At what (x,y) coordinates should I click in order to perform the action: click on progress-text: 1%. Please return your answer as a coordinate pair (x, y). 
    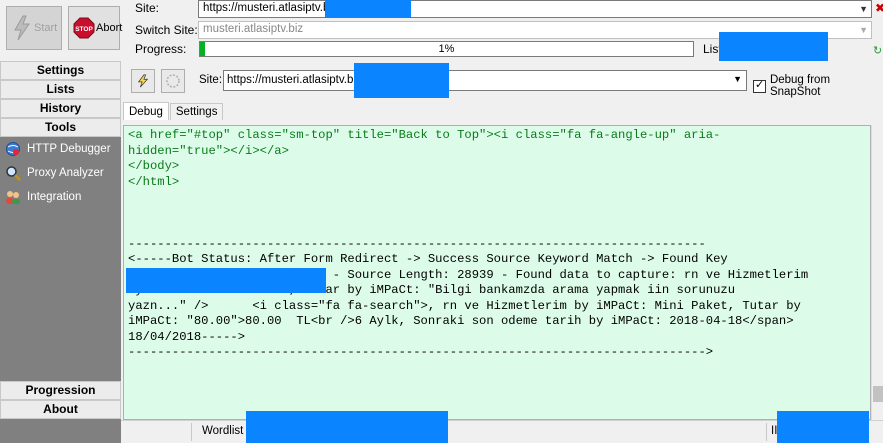
    Looking at the image, I should click on (446, 49).